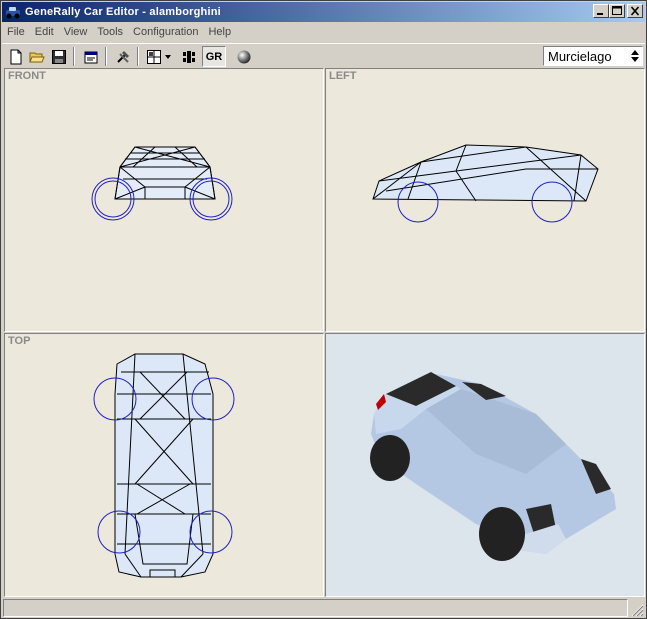 This screenshot has width=647, height=619. Describe the element at coordinates (600, 14) in the screenshot. I see `minimize-icon` at that location.